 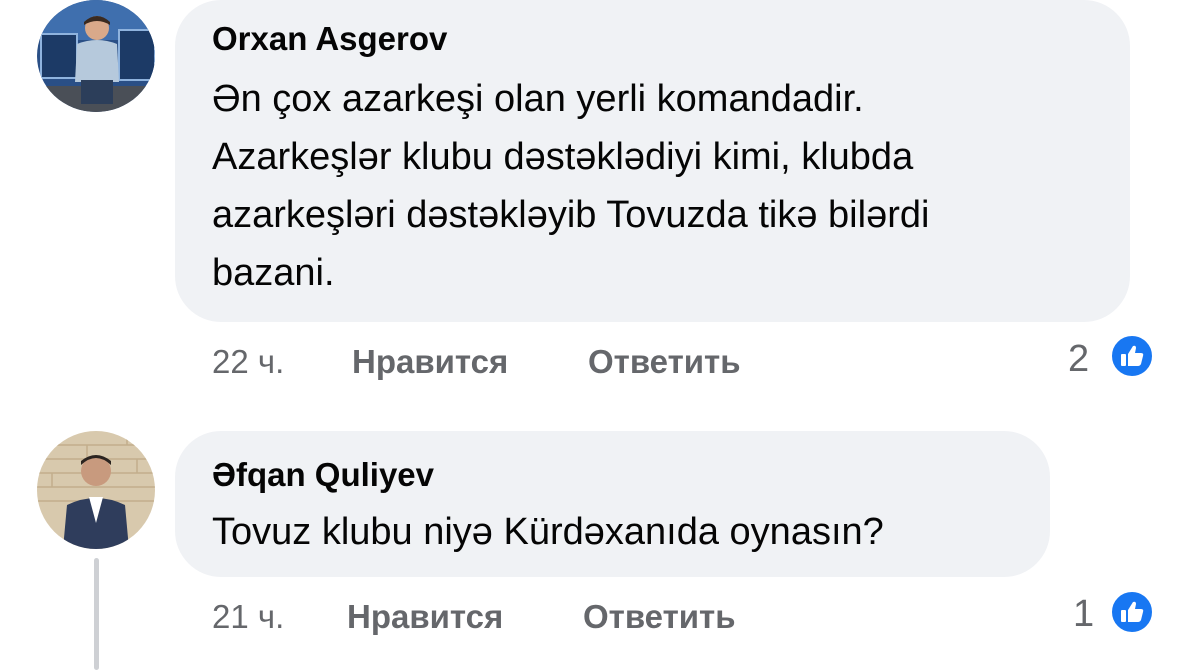 What do you see at coordinates (273, 273) in the screenshot?
I see `comment-text-line: bazani.` at bounding box center [273, 273].